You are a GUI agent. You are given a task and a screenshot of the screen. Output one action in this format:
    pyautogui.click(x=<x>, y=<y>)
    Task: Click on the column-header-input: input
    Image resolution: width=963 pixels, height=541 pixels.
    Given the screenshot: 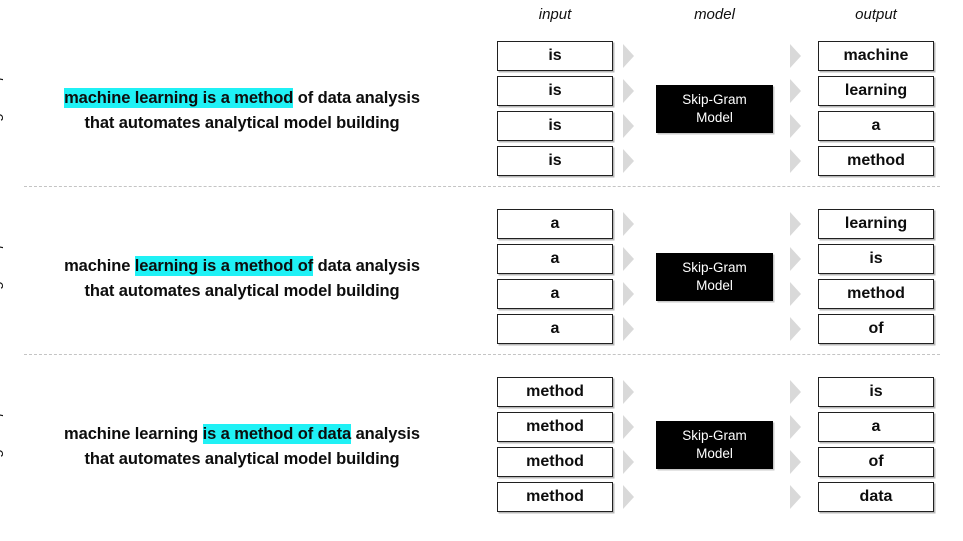 What is the action you would take?
    pyautogui.click(x=555, y=14)
    